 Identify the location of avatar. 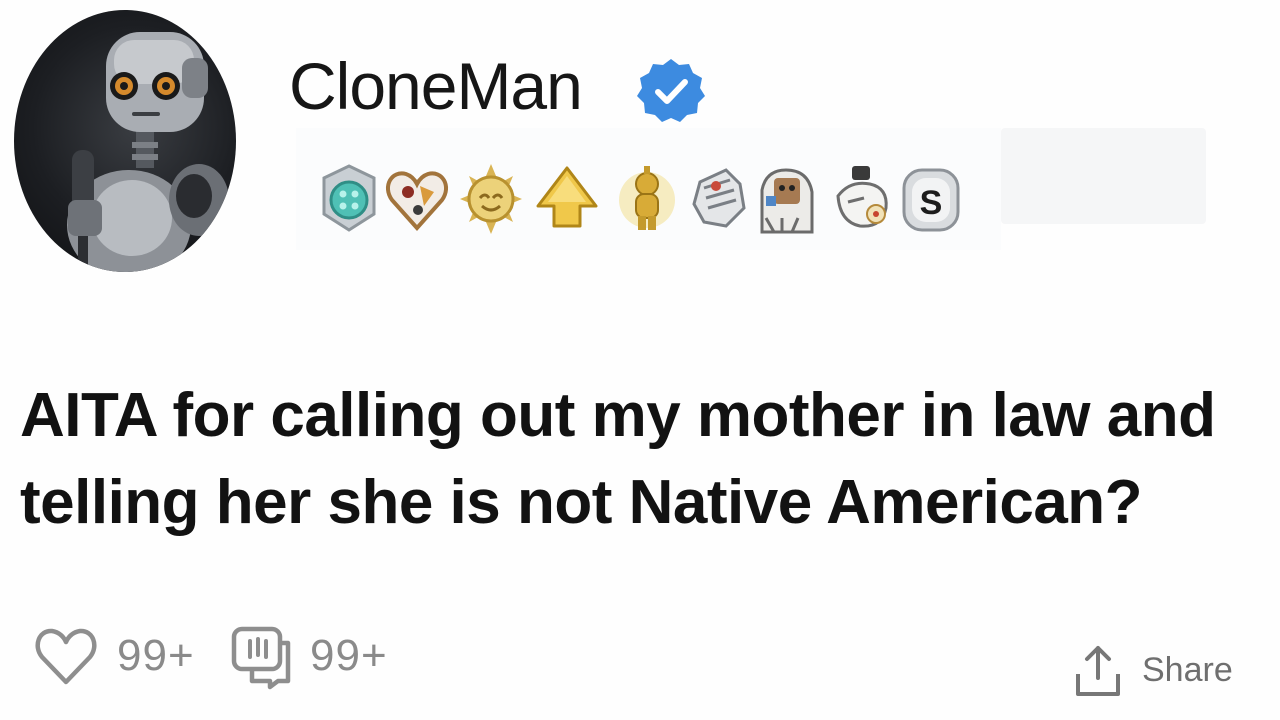
(125, 141).